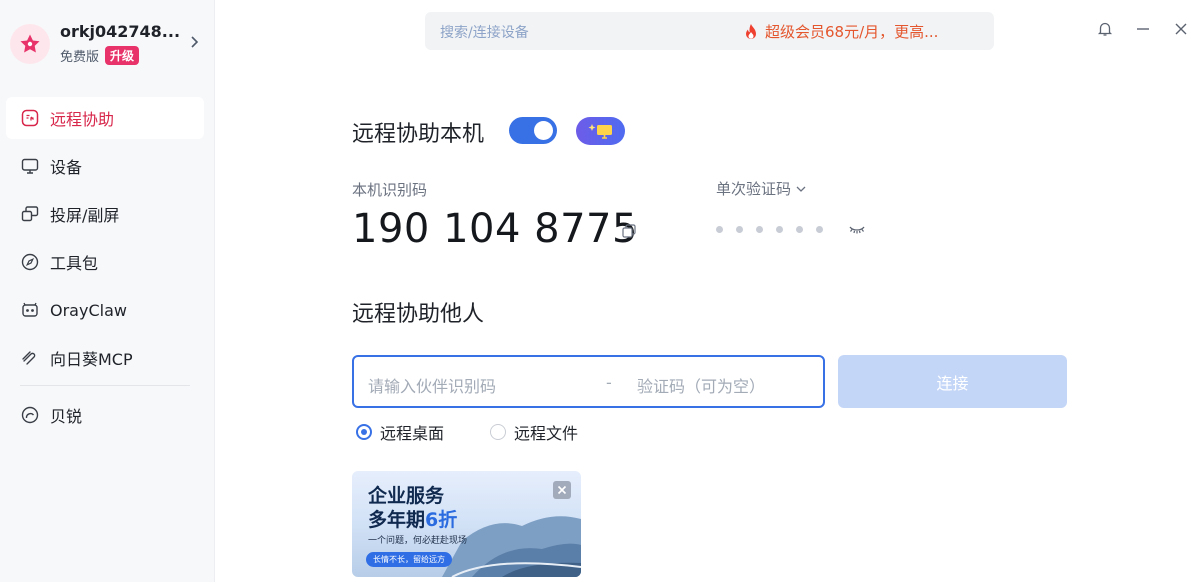  I want to click on copy-icon, so click(629, 231).